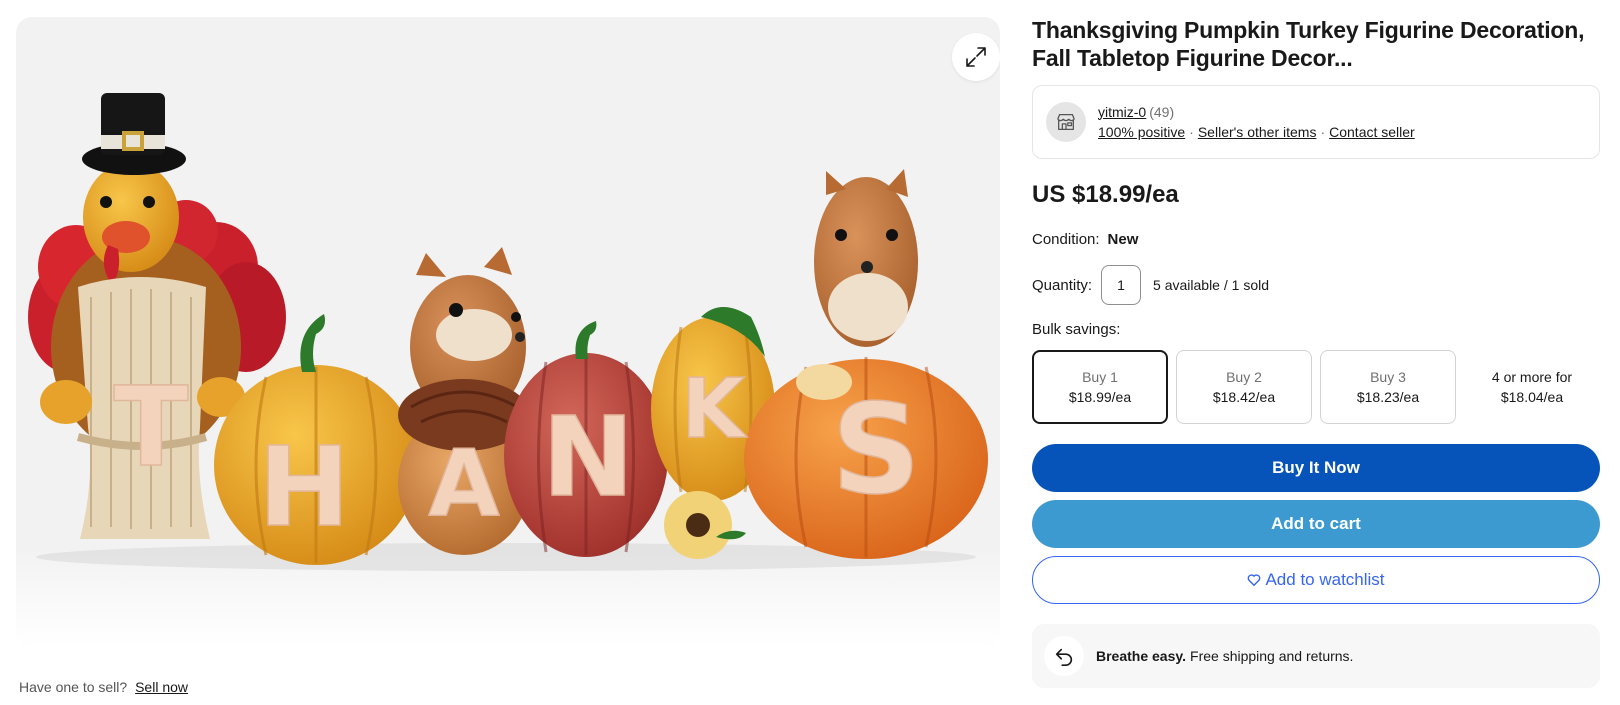 The width and height of the screenshot is (1620, 705). Describe the element at coordinates (1388, 397) in the screenshot. I see `bulk-option-price: $18.23/ea` at that location.